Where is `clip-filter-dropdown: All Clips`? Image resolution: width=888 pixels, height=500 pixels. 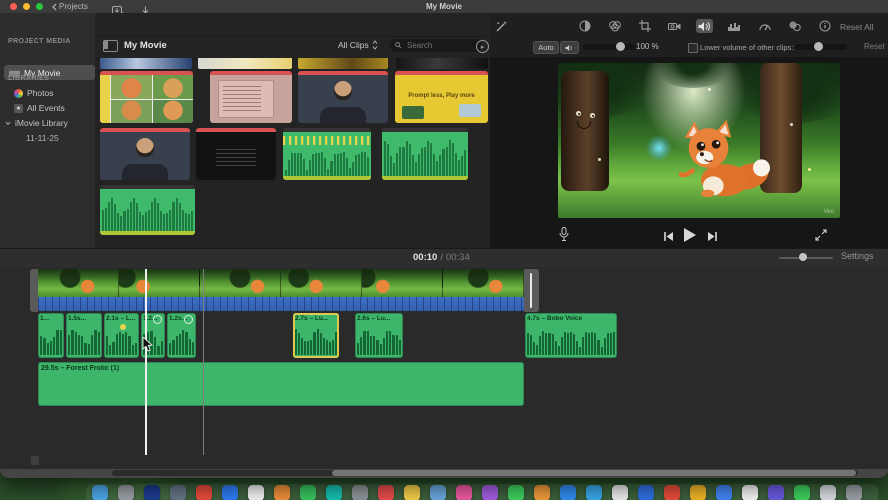 clip-filter-dropdown: All Clips is located at coordinates (358, 45).